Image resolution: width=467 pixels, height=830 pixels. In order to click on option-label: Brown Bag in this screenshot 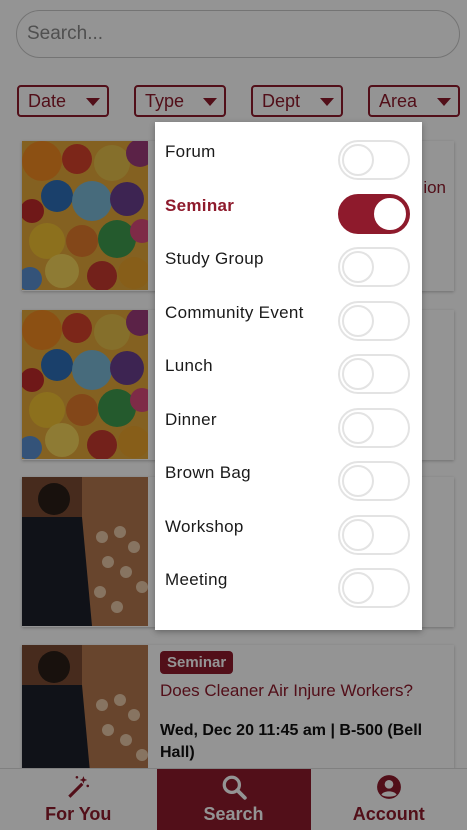, I will do `click(208, 472)`.